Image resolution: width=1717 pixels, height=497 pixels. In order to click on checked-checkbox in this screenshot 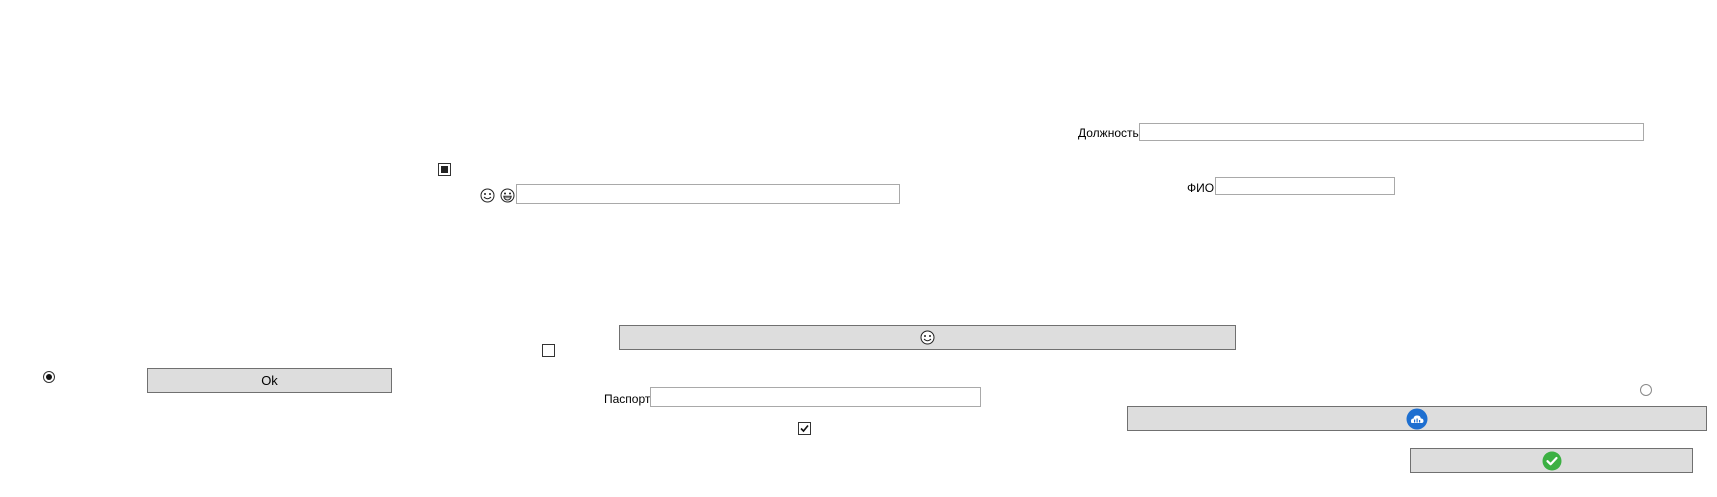, I will do `click(804, 428)`.